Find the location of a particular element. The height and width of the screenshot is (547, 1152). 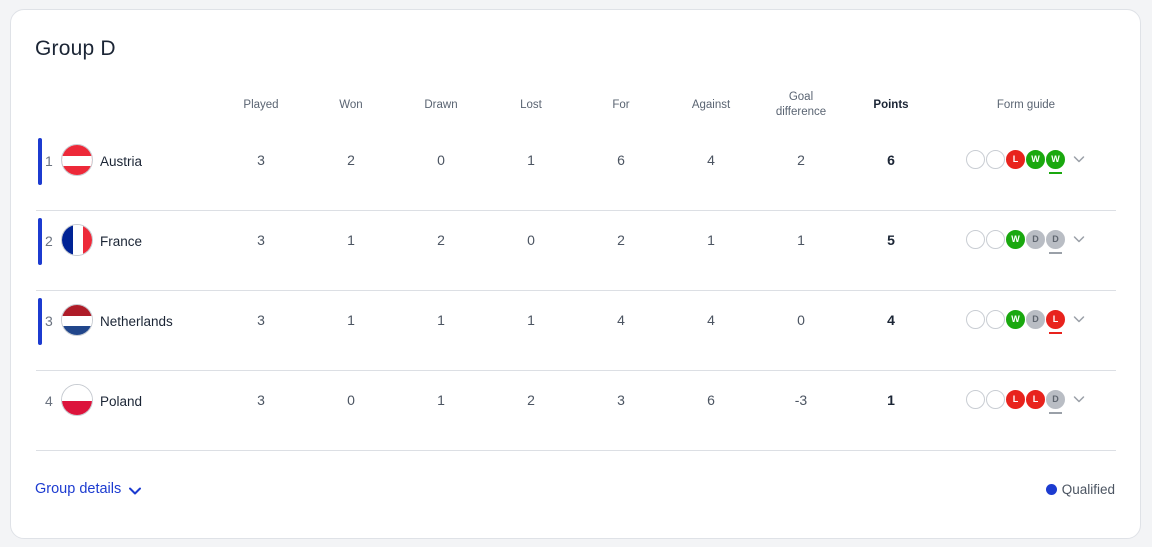

for-cell: 6 is located at coordinates (621, 160).